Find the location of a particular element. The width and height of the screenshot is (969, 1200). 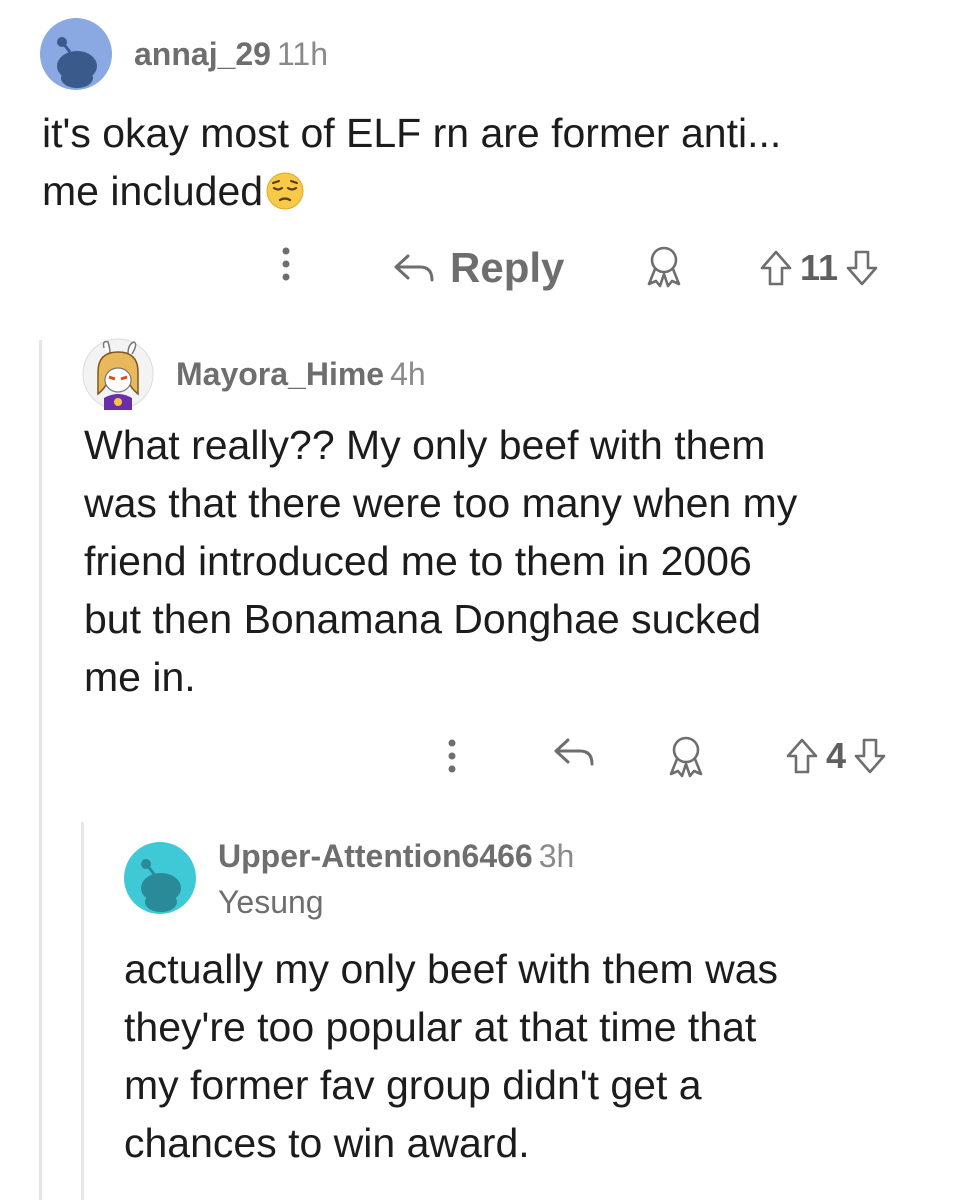

comment-header: Mayora_Hime 4h is located at coordinates (301, 374).